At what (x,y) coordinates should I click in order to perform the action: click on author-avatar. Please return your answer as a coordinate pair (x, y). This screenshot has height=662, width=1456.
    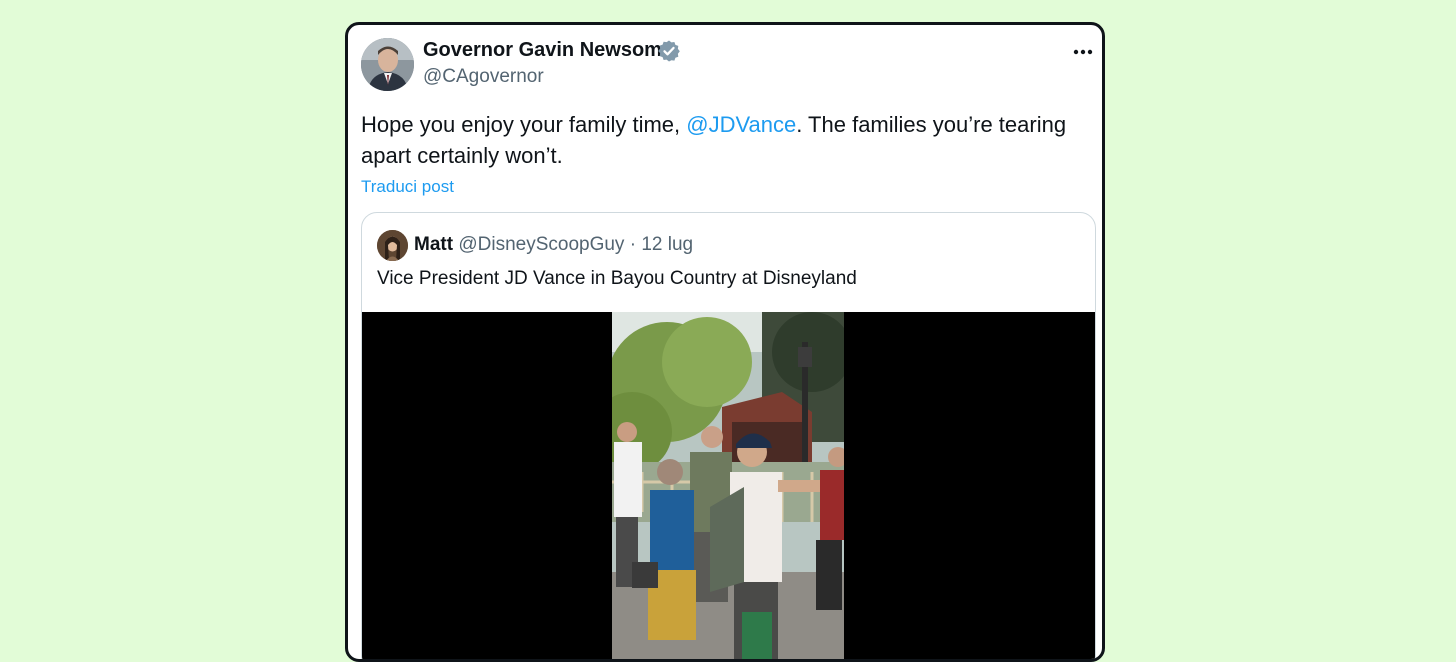
    Looking at the image, I should click on (387, 64).